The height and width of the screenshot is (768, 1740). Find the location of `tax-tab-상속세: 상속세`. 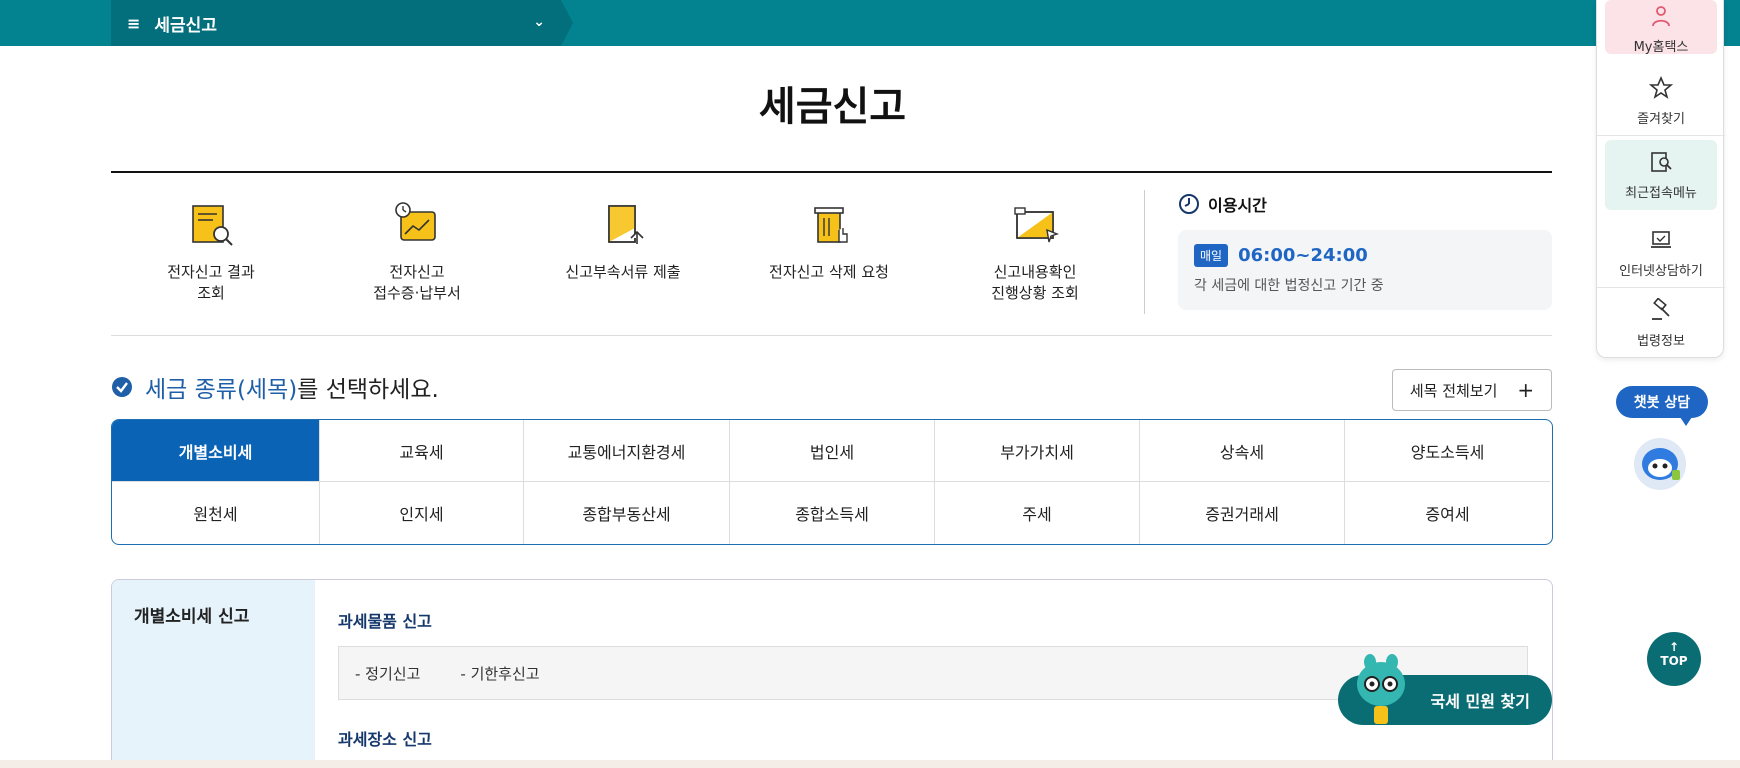

tax-tab-상속세: 상속세 is located at coordinates (1242, 451).